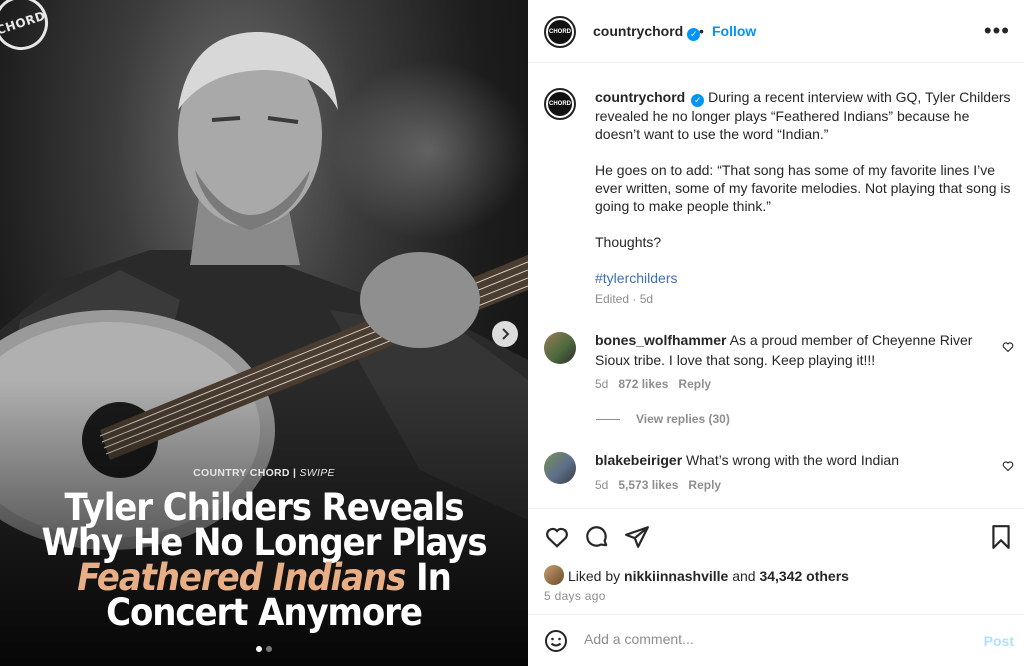 This screenshot has width=1024, height=666. I want to click on comment-box: Post, so click(776, 640).